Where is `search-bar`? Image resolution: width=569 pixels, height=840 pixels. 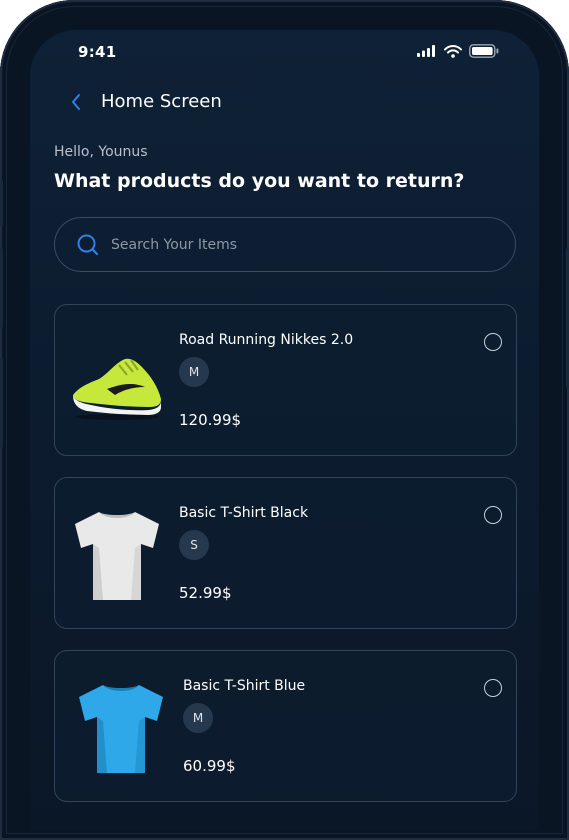
search-bar is located at coordinates (285, 244).